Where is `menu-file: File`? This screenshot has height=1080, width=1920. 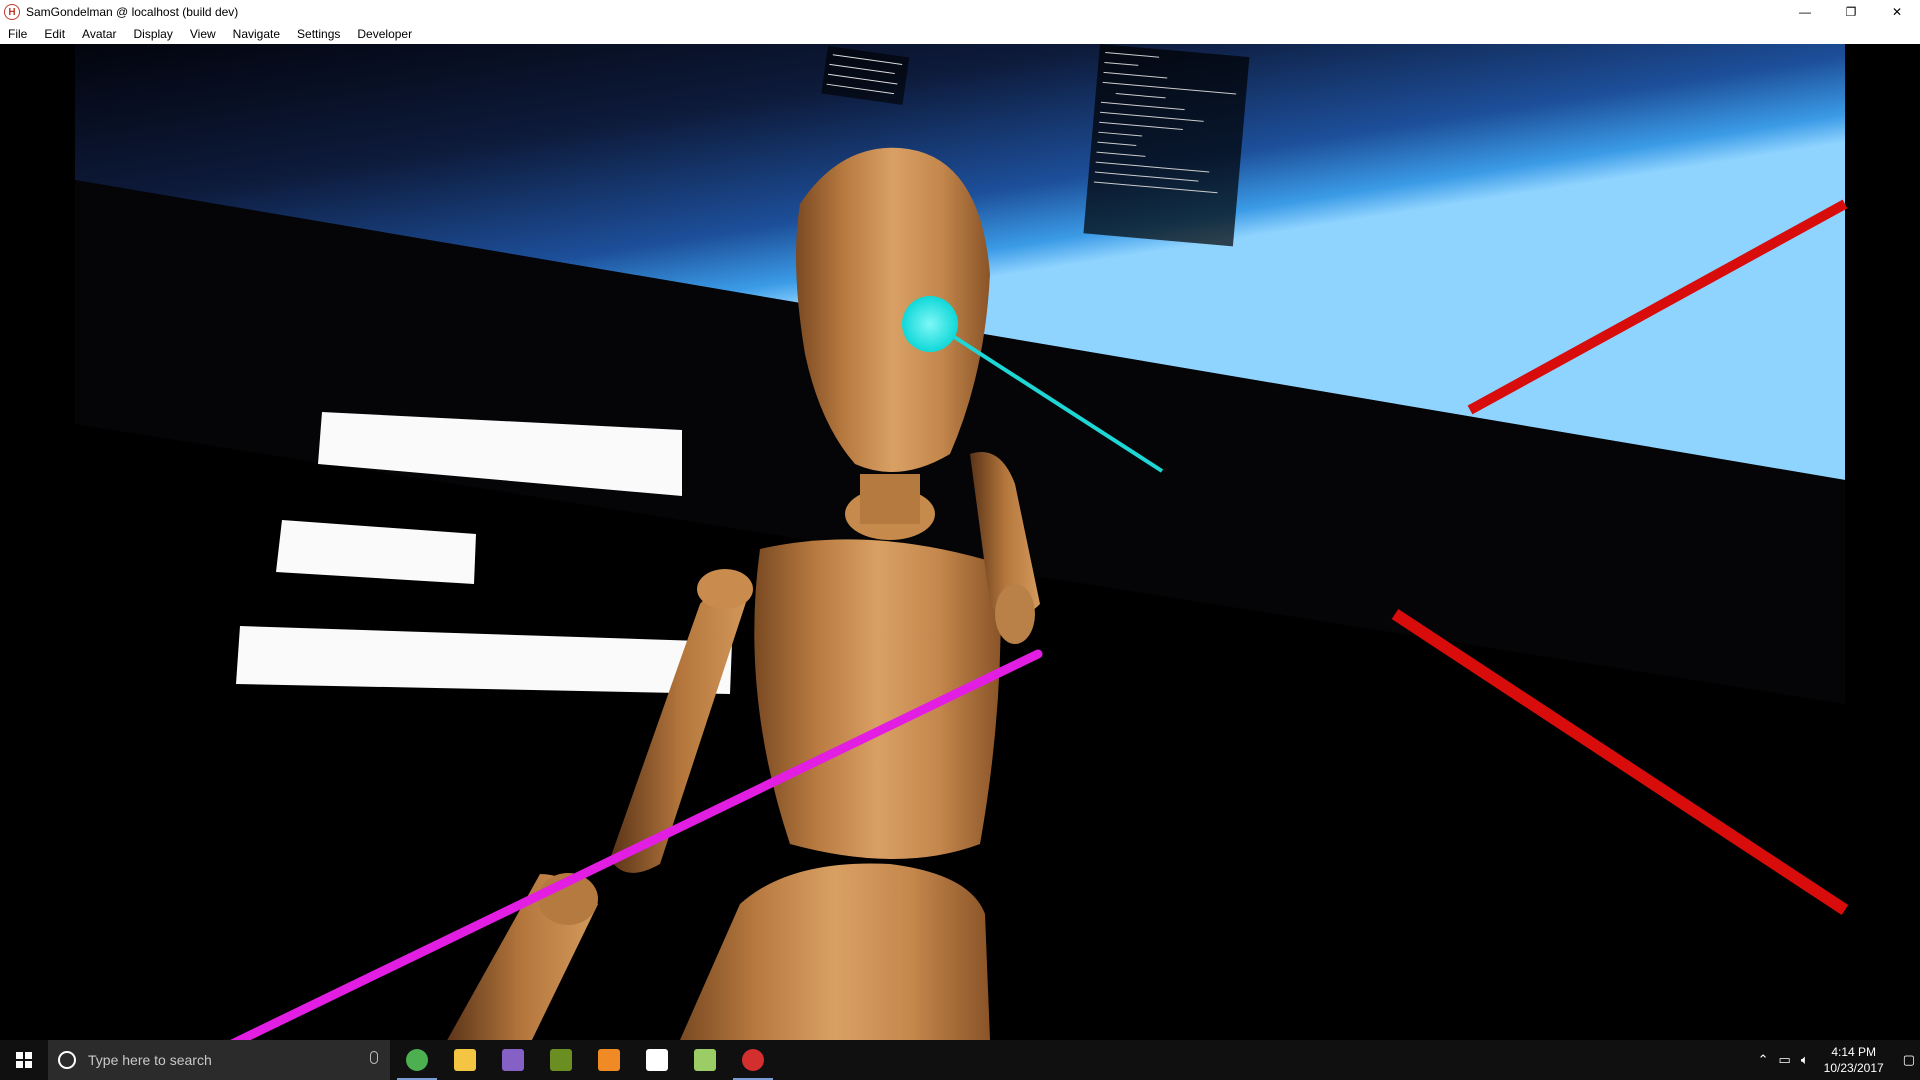 menu-file: File is located at coordinates (18, 34).